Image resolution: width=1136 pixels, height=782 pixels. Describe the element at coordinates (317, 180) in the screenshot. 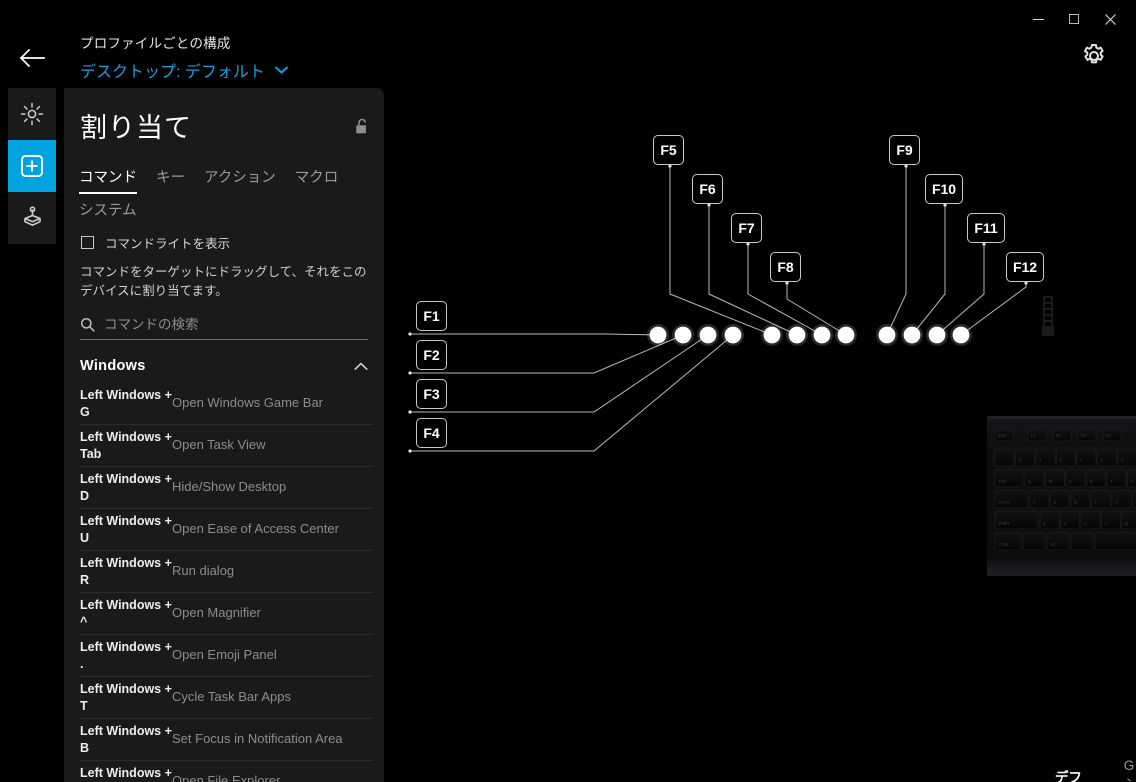

I see `tab-macros: マクロ` at that location.